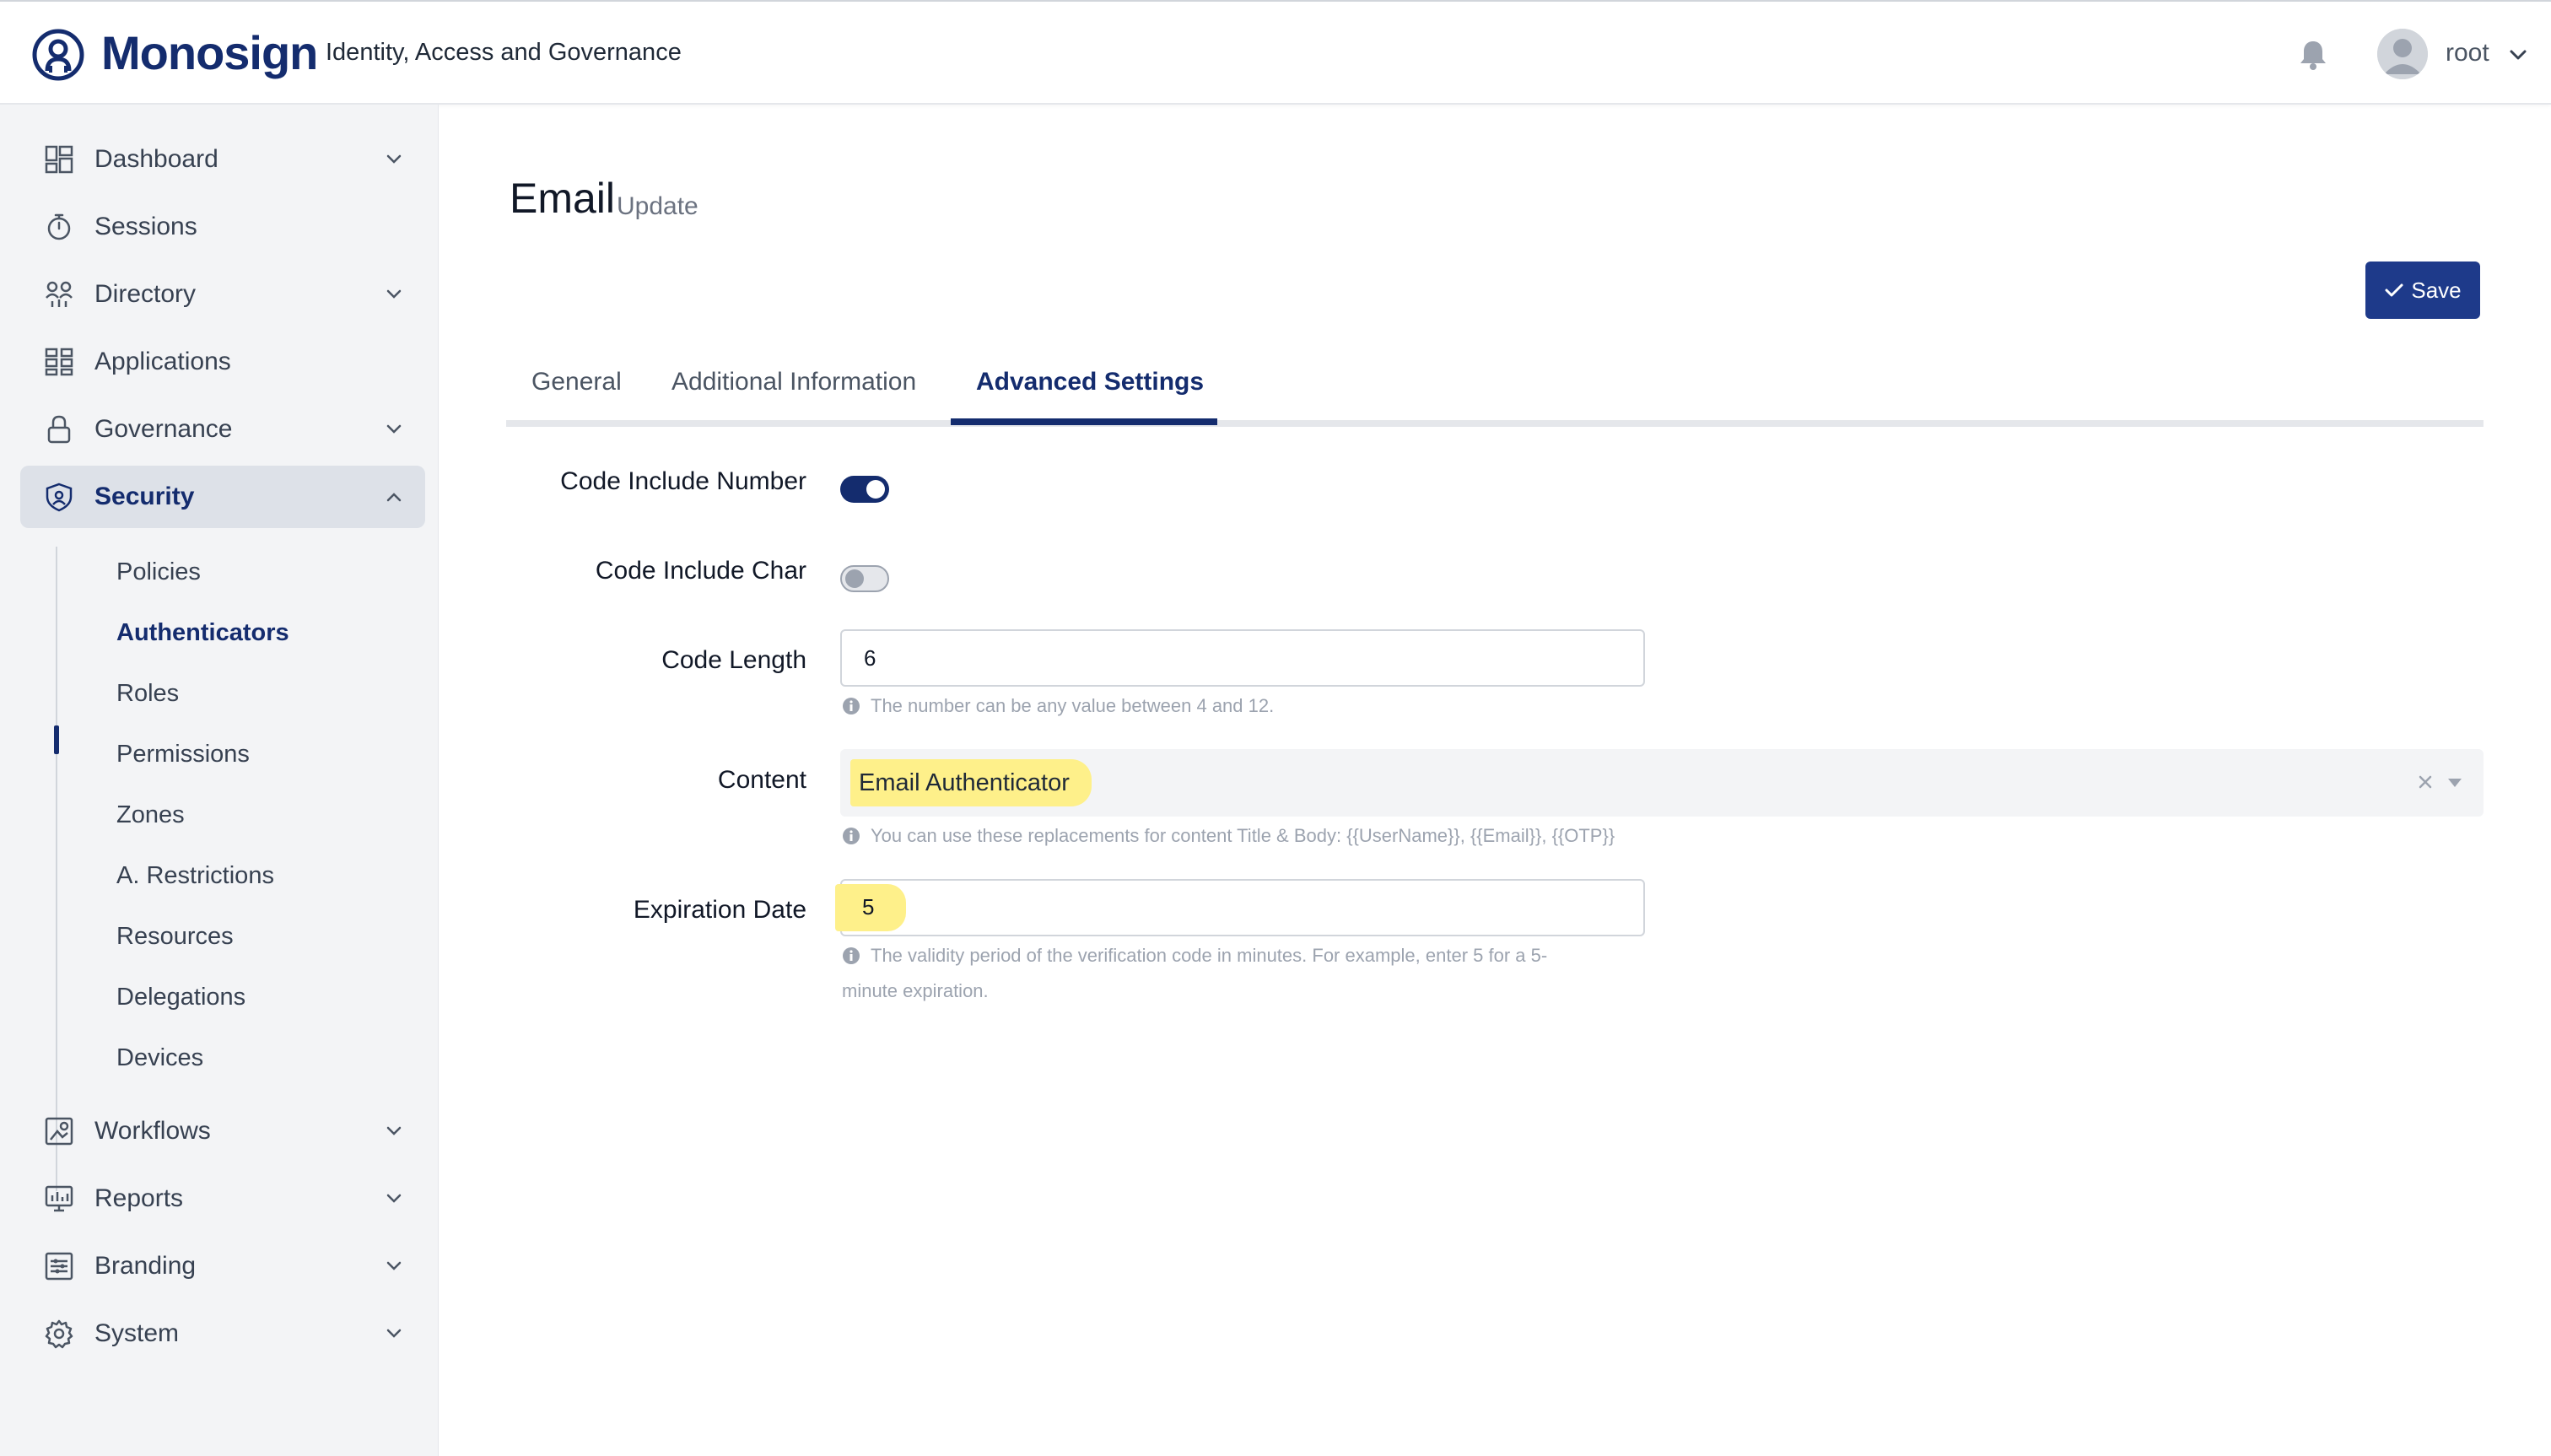 The image size is (2551, 1456). What do you see at coordinates (209, 53) in the screenshot?
I see `brand-name: Monosign` at bounding box center [209, 53].